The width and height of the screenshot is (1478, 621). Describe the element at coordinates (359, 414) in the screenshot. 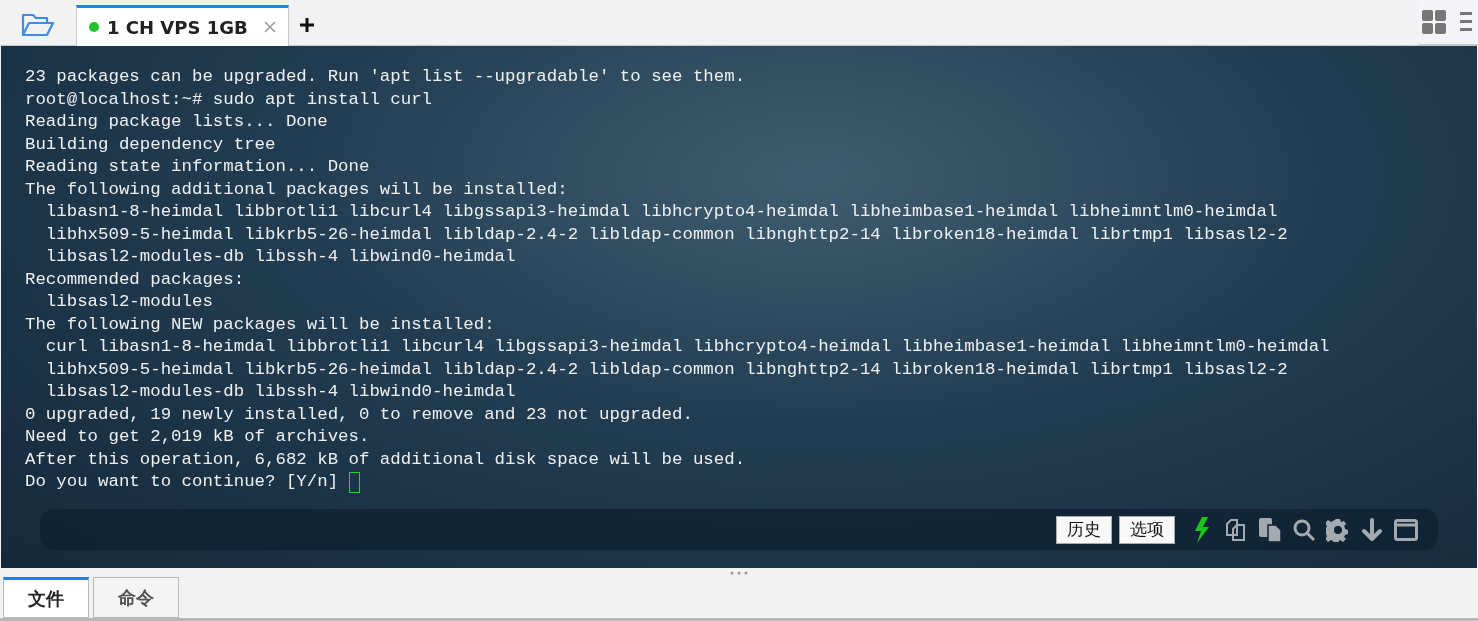

I see `terminal-line: 0 upgraded, 19 newly installed, 0 to remove and 23 not upgraded.` at that location.